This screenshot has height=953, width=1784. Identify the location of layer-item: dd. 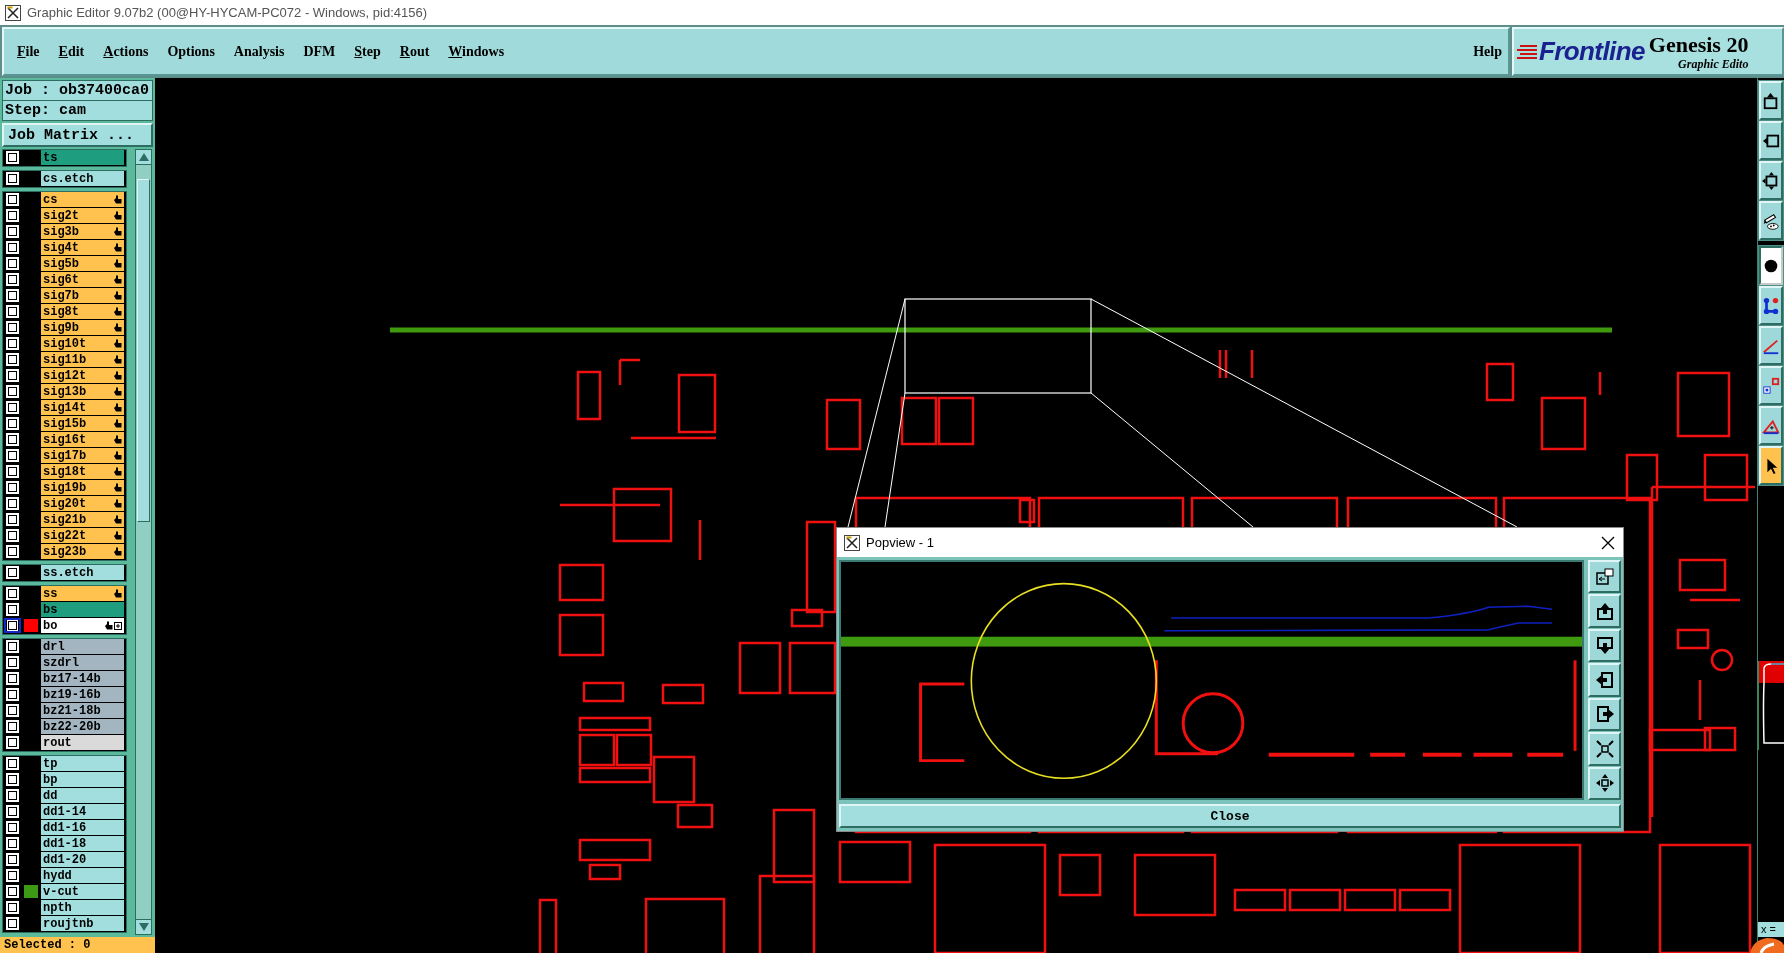
(82, 795).